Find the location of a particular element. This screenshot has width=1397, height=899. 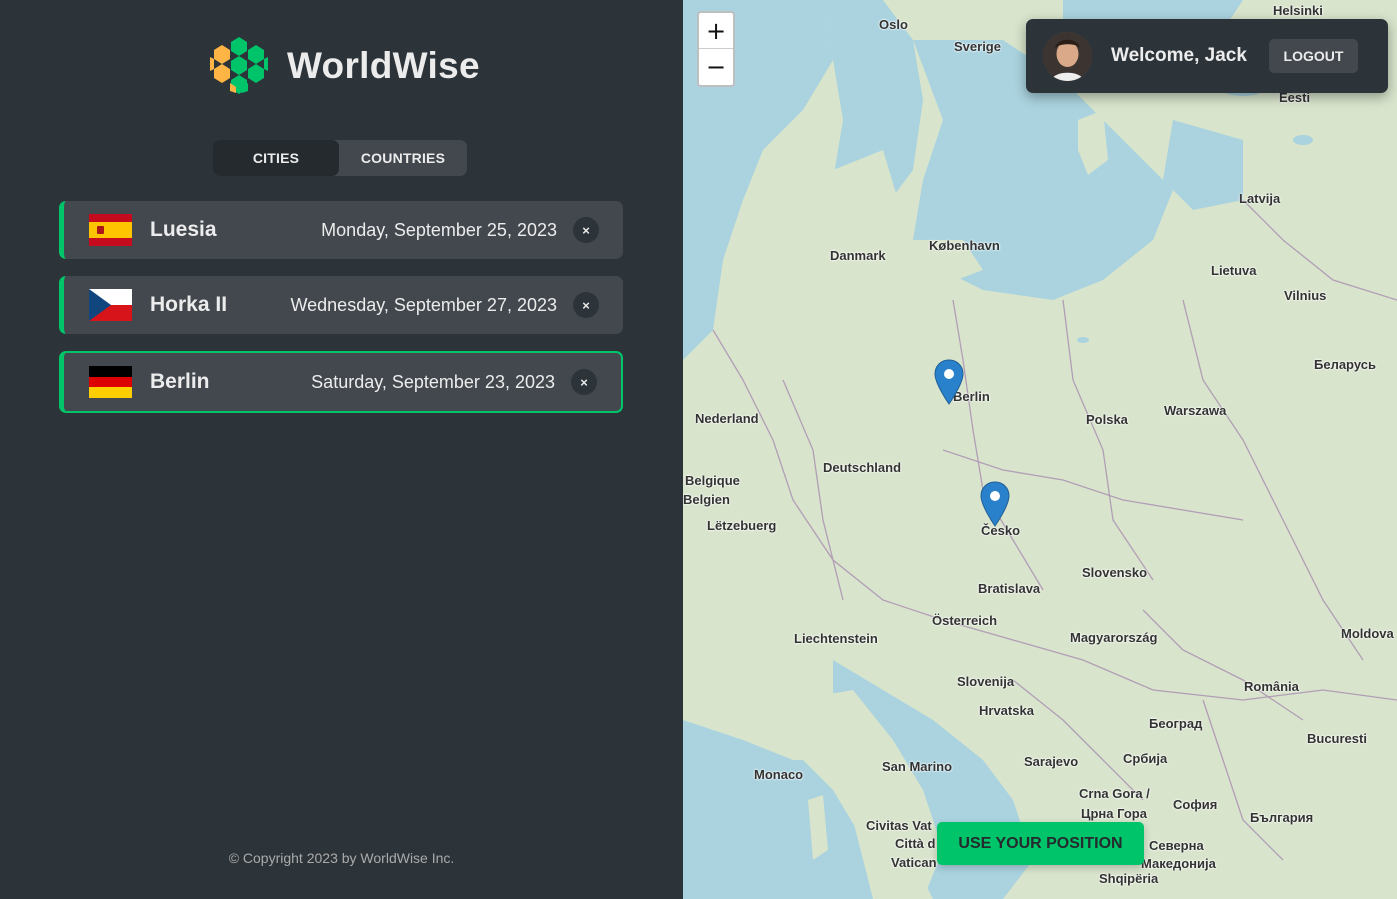

city-date: Wednesday, September 27, 2023 is located at coordinates (423, 304).